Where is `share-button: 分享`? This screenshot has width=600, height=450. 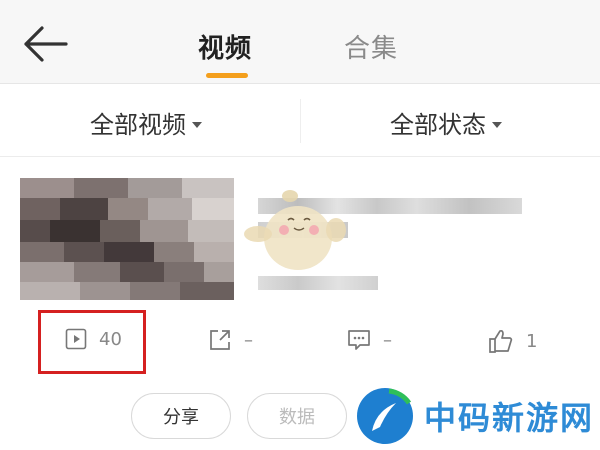 share-button: 分享 is located at coordinates (181, 416).